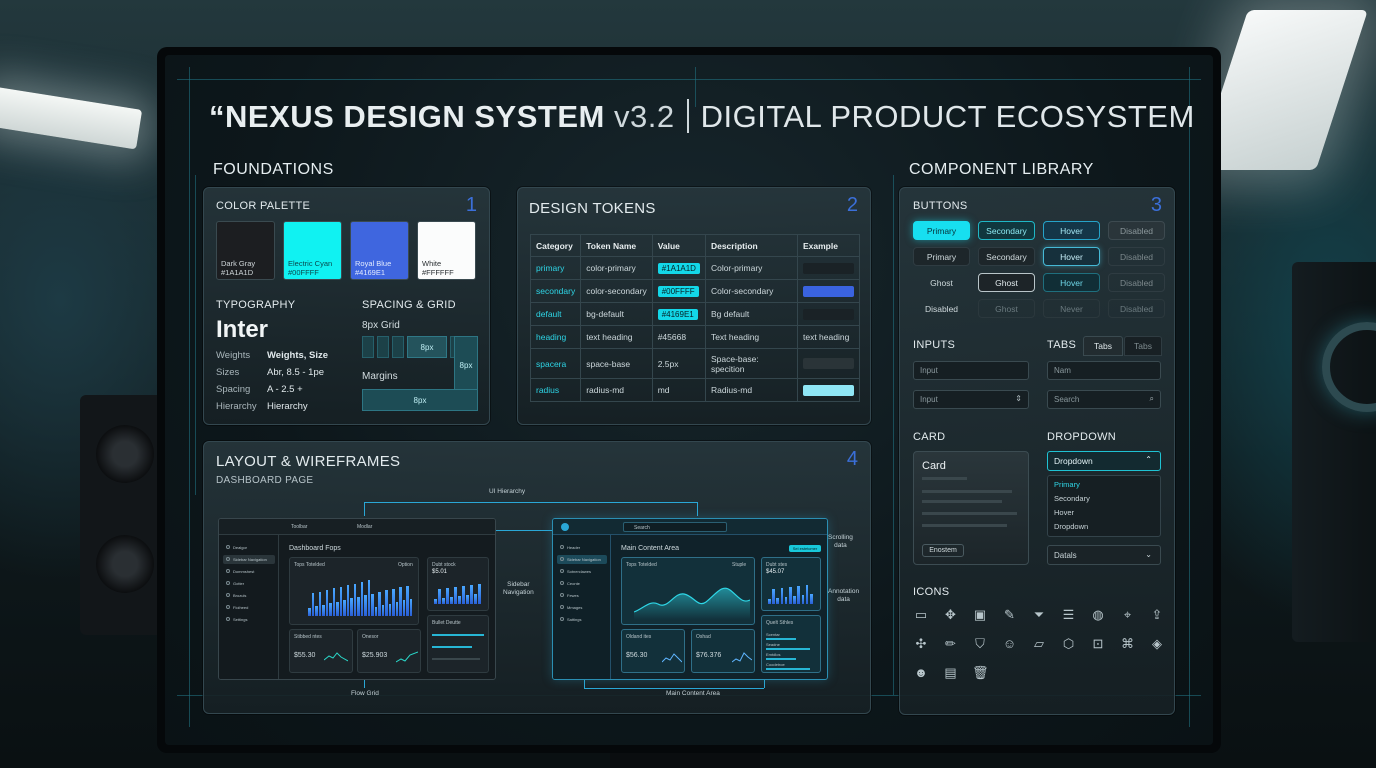  Describe the element at coordinates (1098, 644) in the screenshot. I see `lock-icon: ⊡` at that location.